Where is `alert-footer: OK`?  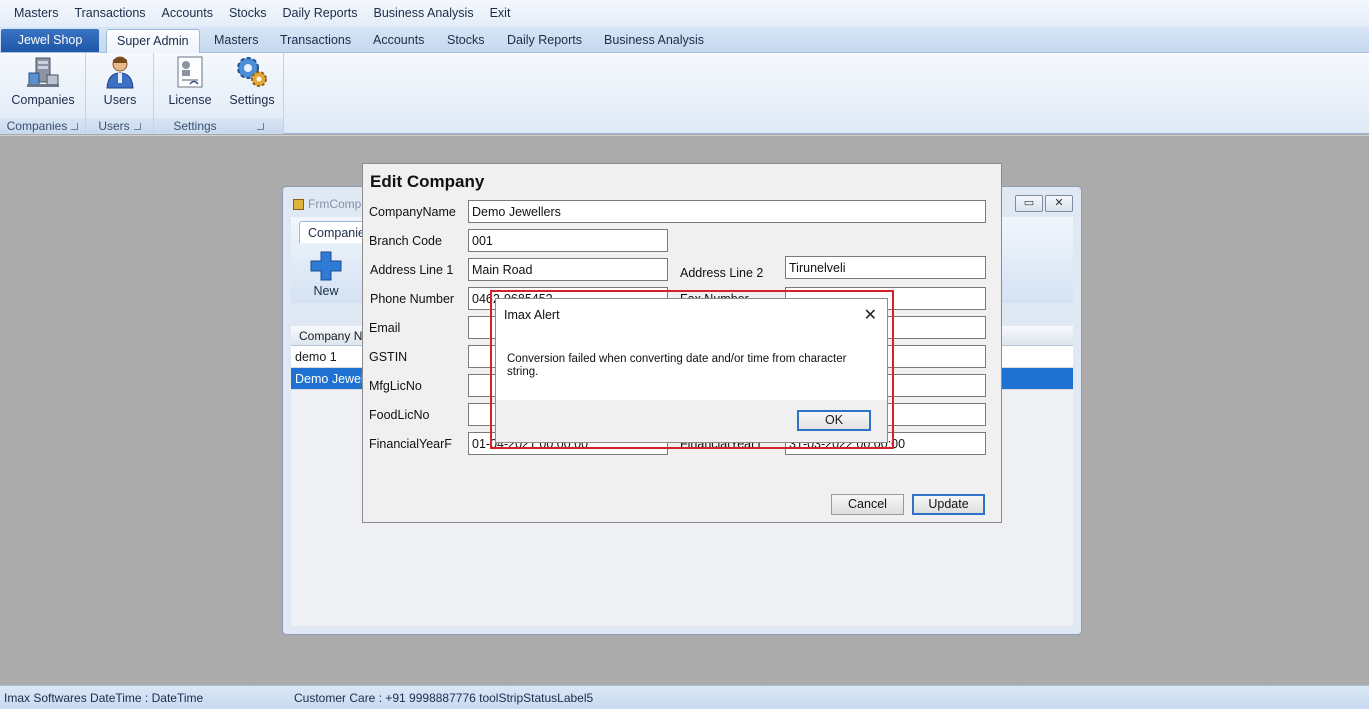 alert-footer: OK is located at coordinates (691, 421).